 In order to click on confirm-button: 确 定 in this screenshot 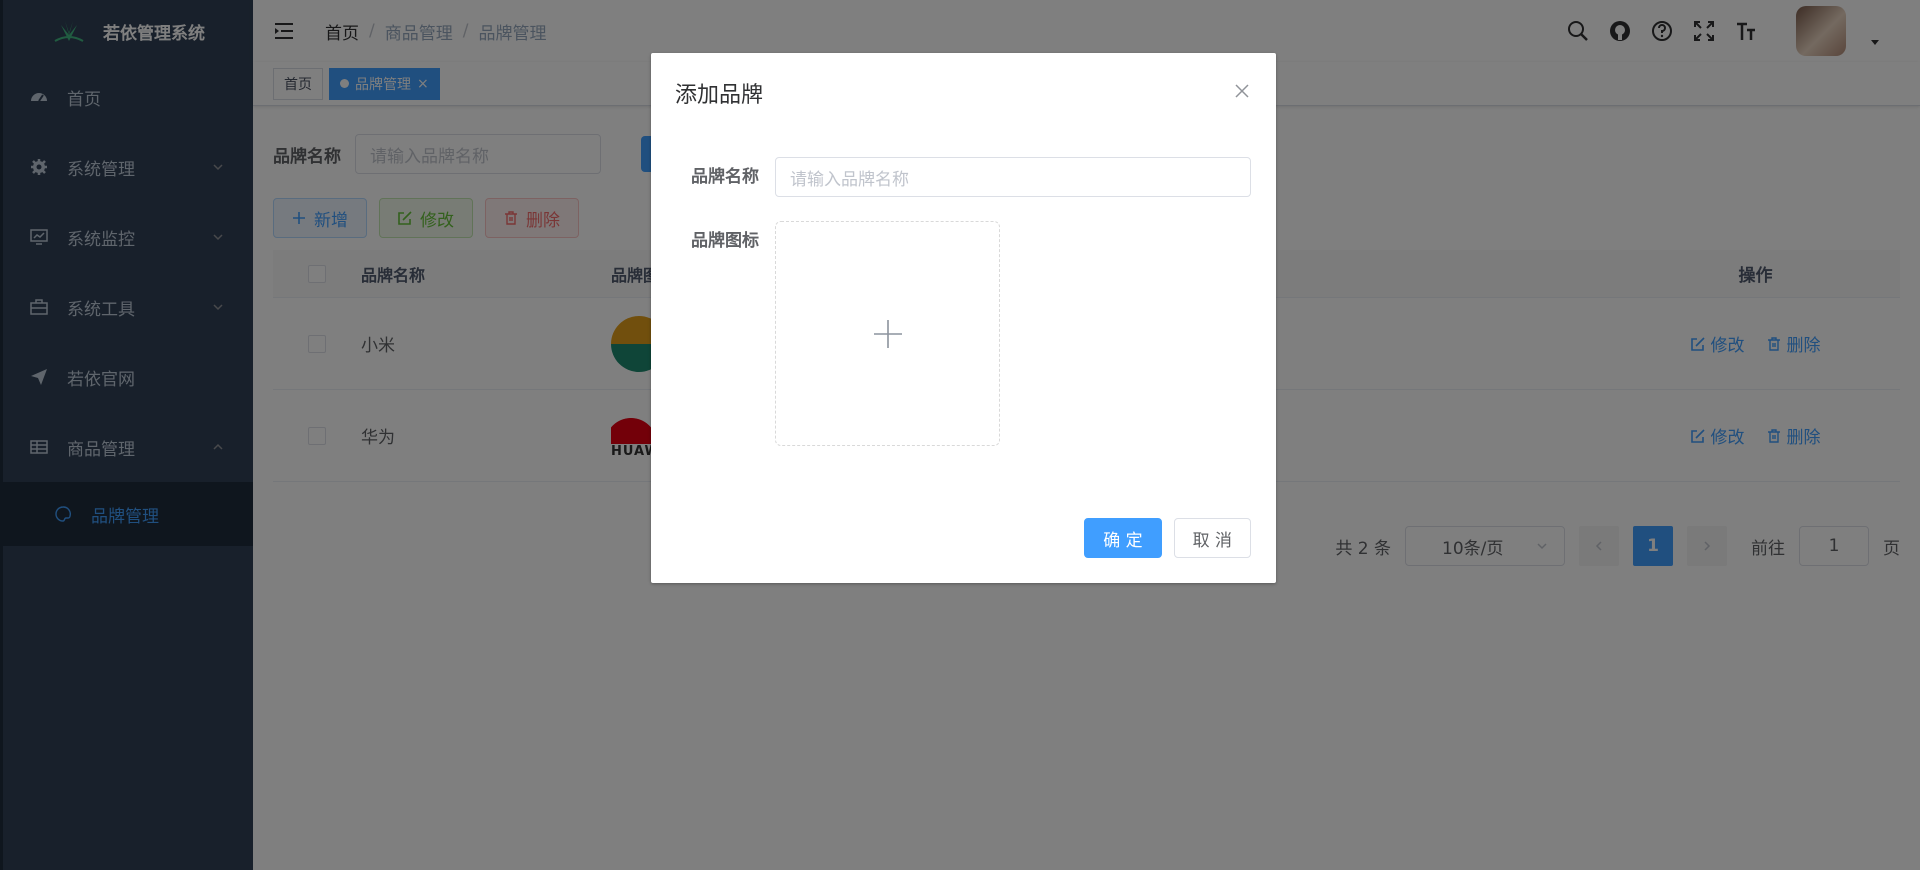, I will do `click(1123, 538)`.